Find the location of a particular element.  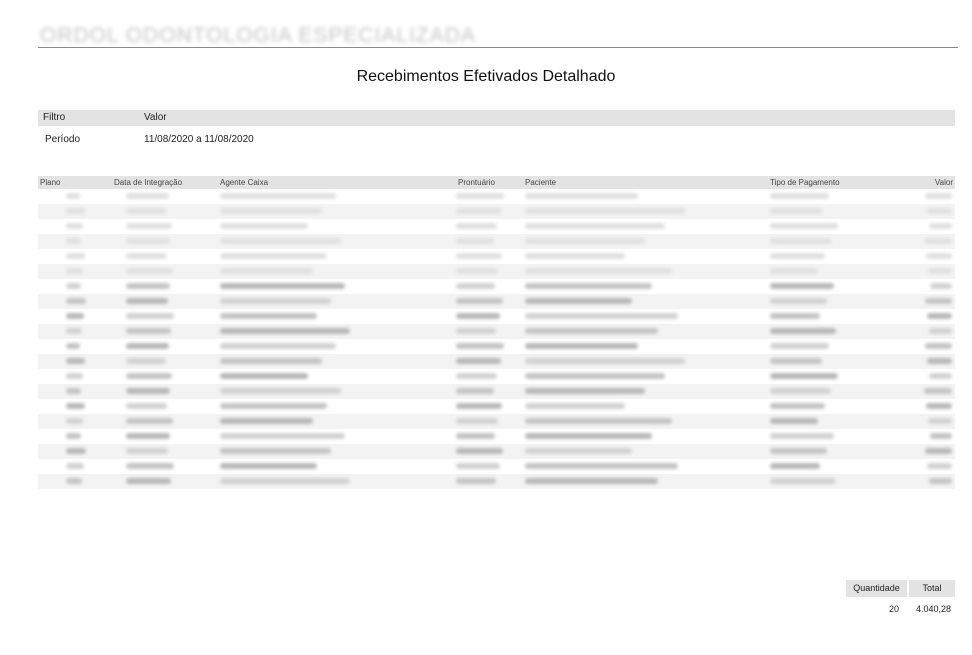

column-header-agente-caixa: Agente Caixa is located at coordinates (244, 182).